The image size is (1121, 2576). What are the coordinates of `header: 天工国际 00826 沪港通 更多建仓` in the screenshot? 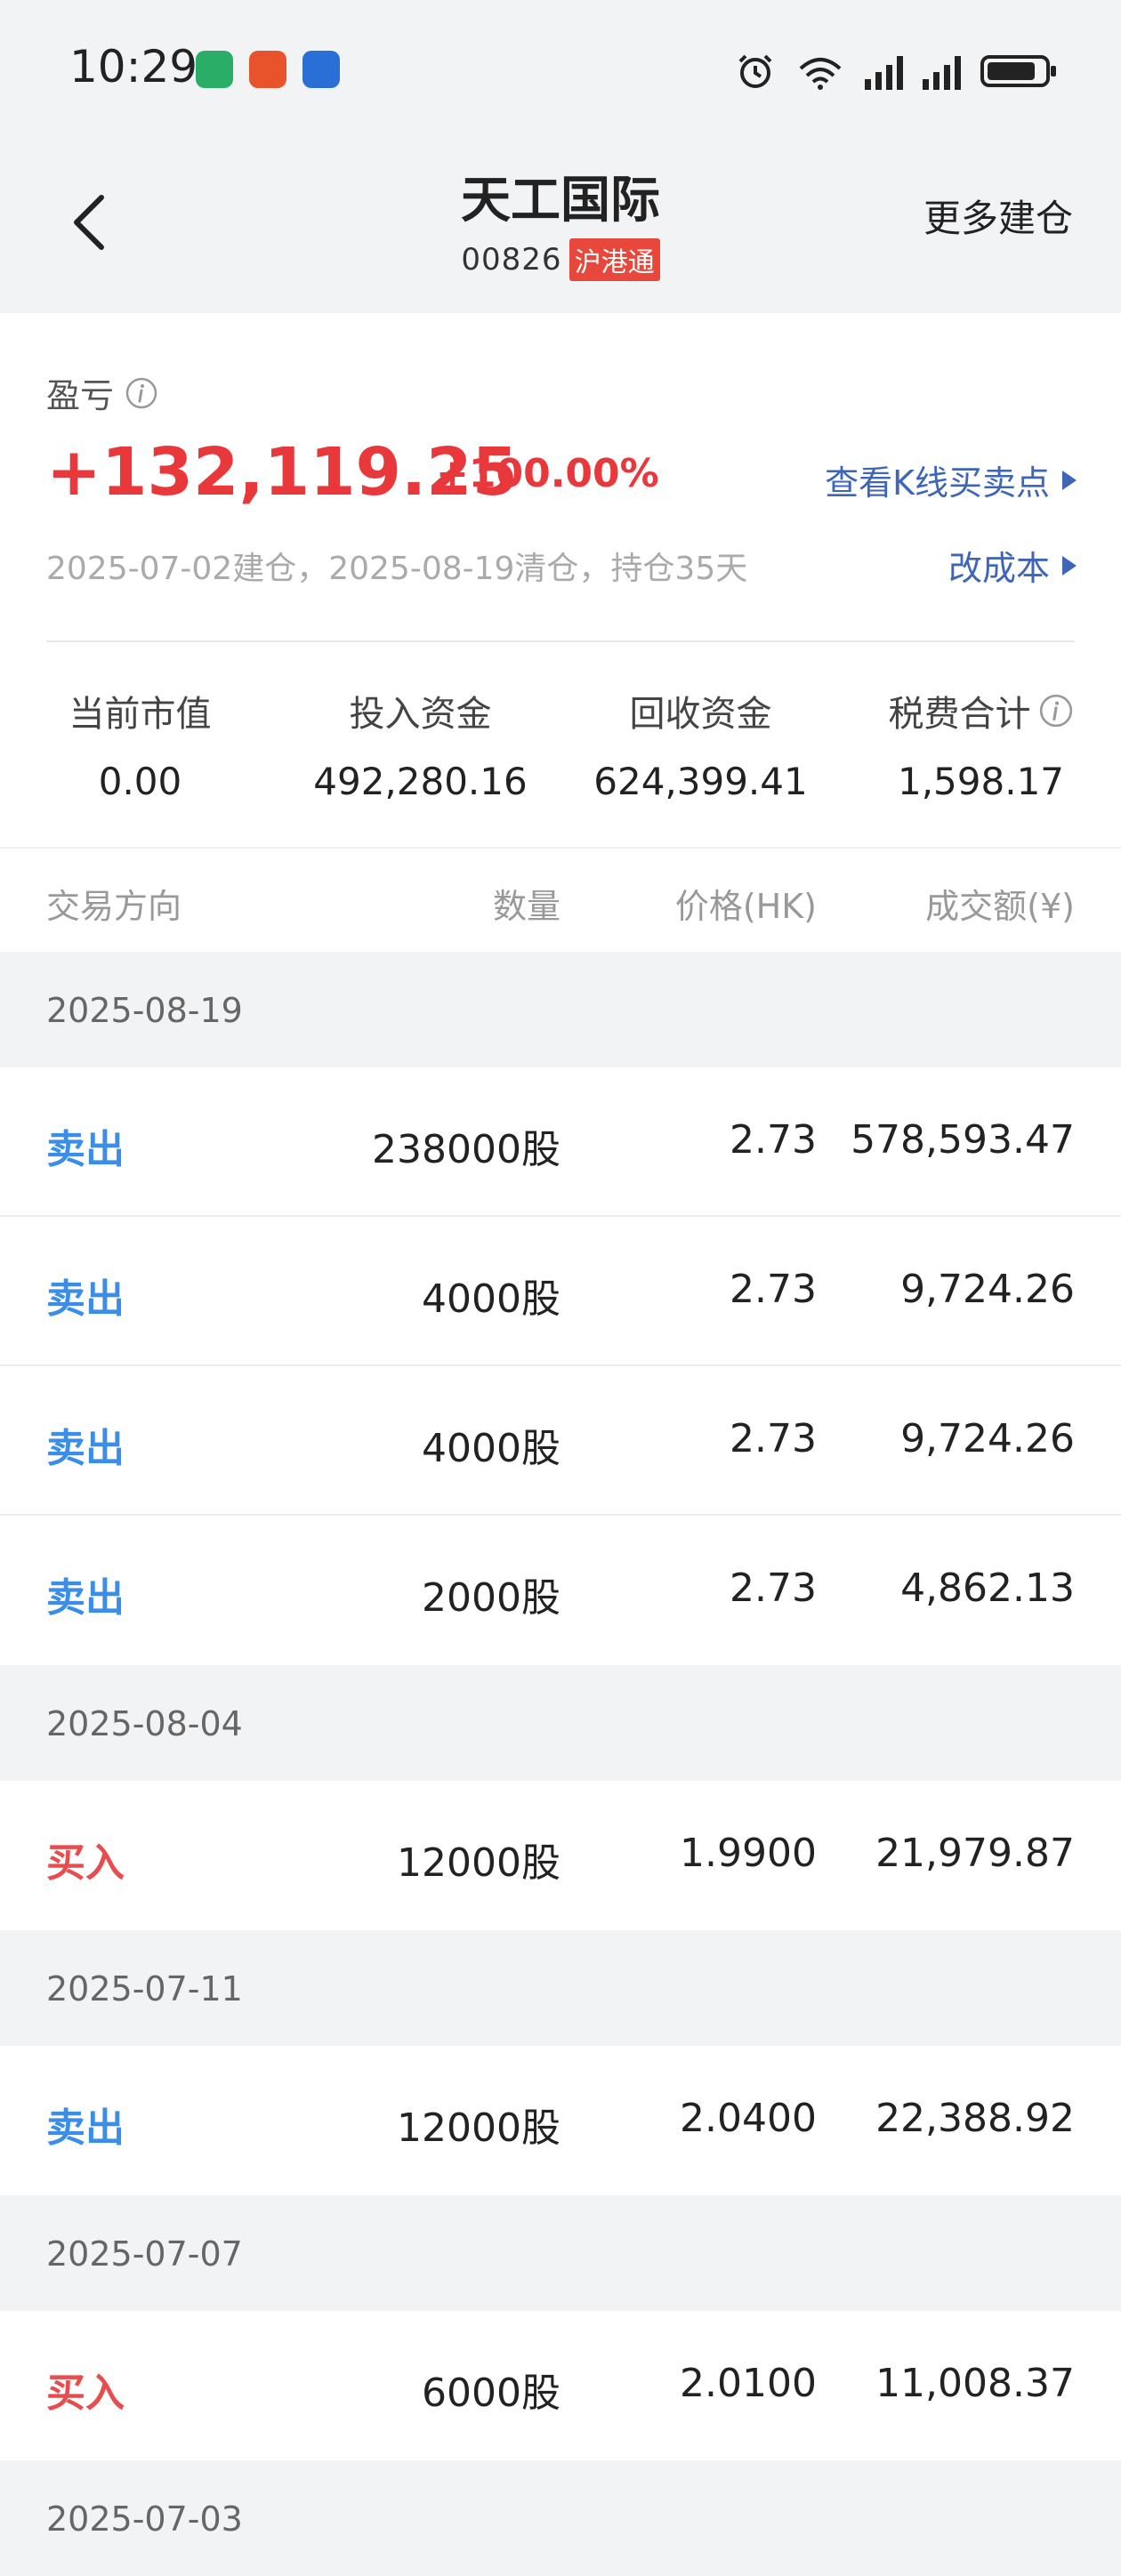 It's located at (560, 227).